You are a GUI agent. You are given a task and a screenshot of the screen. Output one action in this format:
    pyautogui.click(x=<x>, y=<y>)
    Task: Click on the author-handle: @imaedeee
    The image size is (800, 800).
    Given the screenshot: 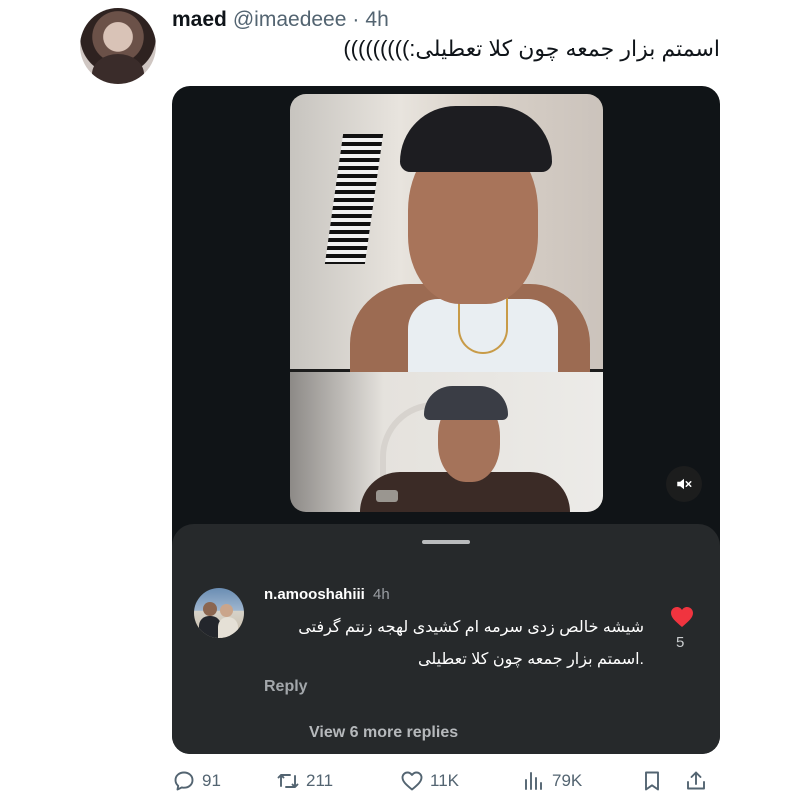 What is the action you would take?
    pyautogui.click(x=290, y=20)
    